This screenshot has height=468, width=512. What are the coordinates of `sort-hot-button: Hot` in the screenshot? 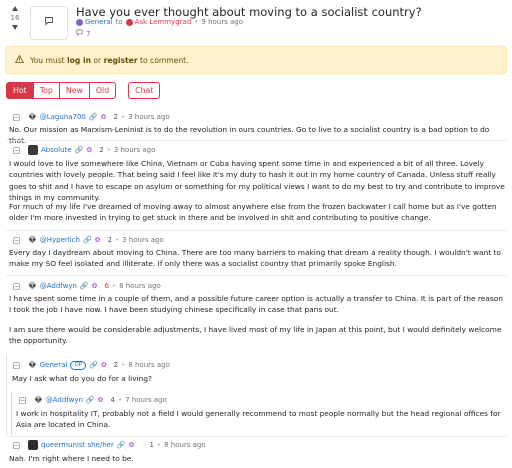 It's located at (20, 90).